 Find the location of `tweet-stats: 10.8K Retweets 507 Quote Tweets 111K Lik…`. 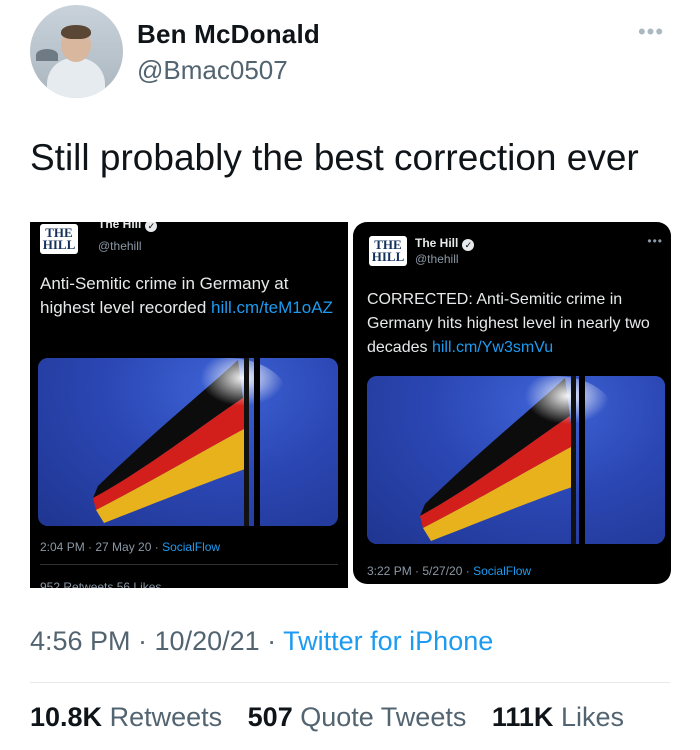

tweet-stats: 10.8K Retweets 507 Quote Tweets 111K Lik… is located at coordinates (336, 717).